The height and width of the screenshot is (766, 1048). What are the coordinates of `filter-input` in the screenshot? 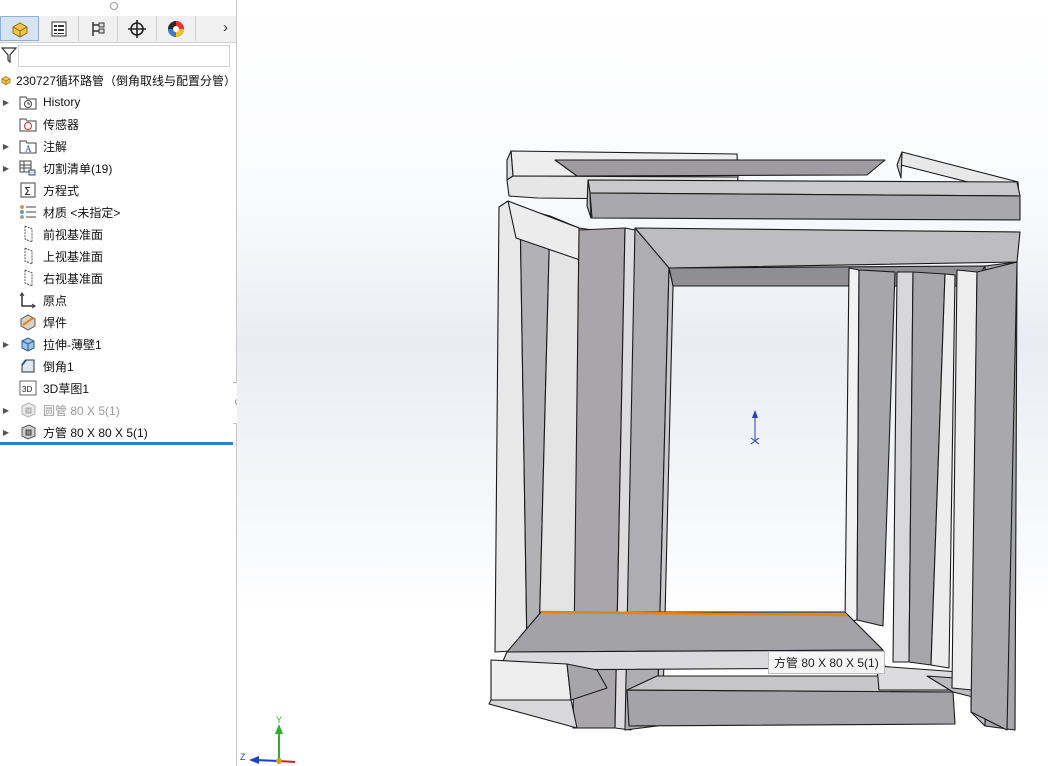 It's located at (124, 56).